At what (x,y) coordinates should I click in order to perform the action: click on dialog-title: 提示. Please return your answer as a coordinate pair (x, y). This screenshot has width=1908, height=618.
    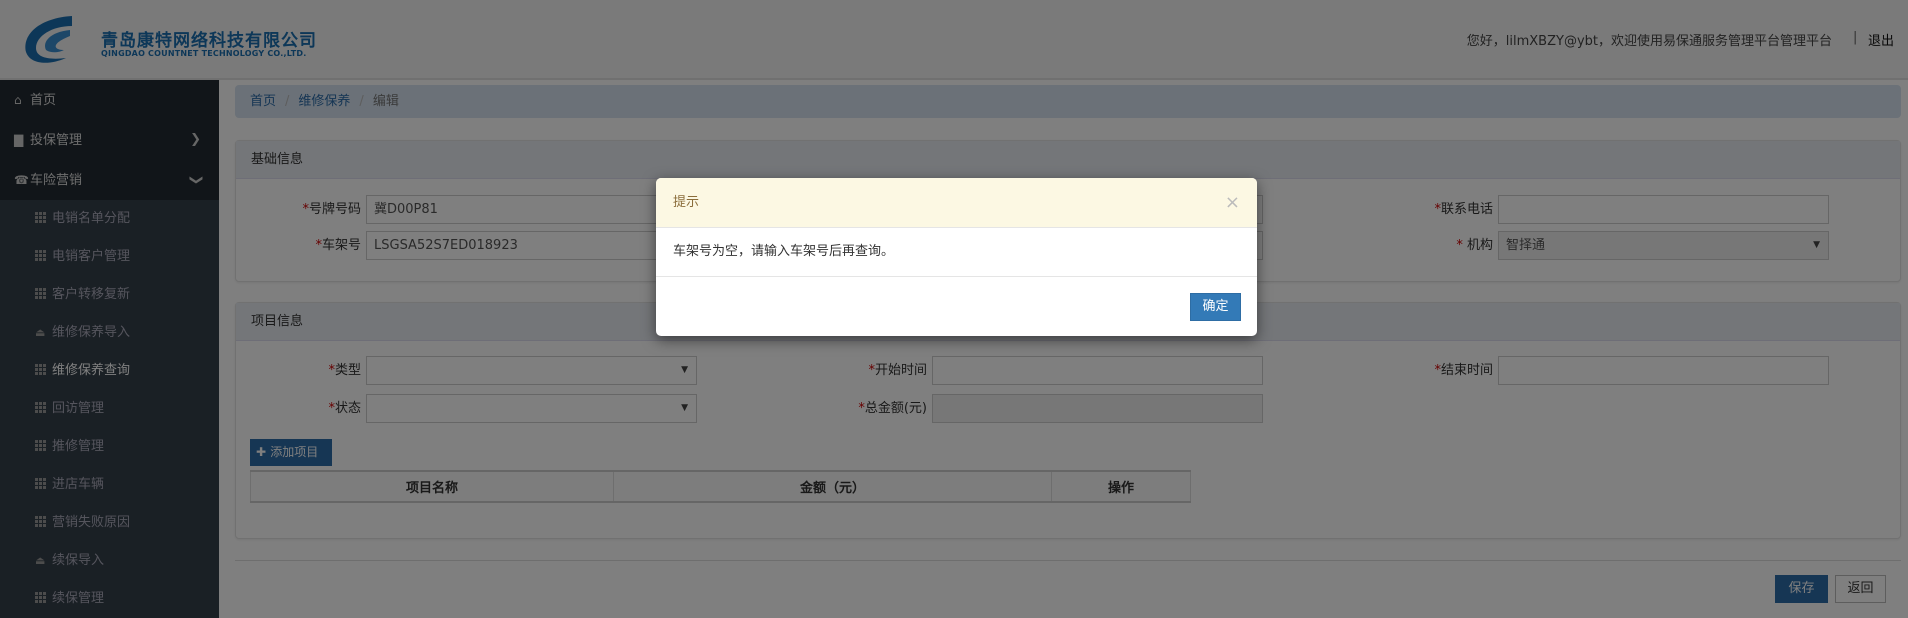
    Looking at the image, I should click on (686, 202).